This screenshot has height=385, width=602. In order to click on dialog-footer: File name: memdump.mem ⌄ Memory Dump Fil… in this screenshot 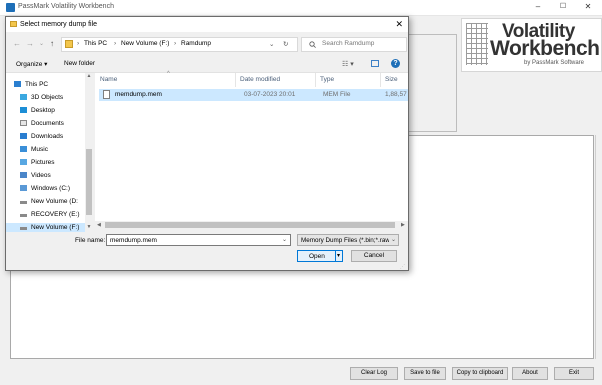, I will do `click(207, 249)`.